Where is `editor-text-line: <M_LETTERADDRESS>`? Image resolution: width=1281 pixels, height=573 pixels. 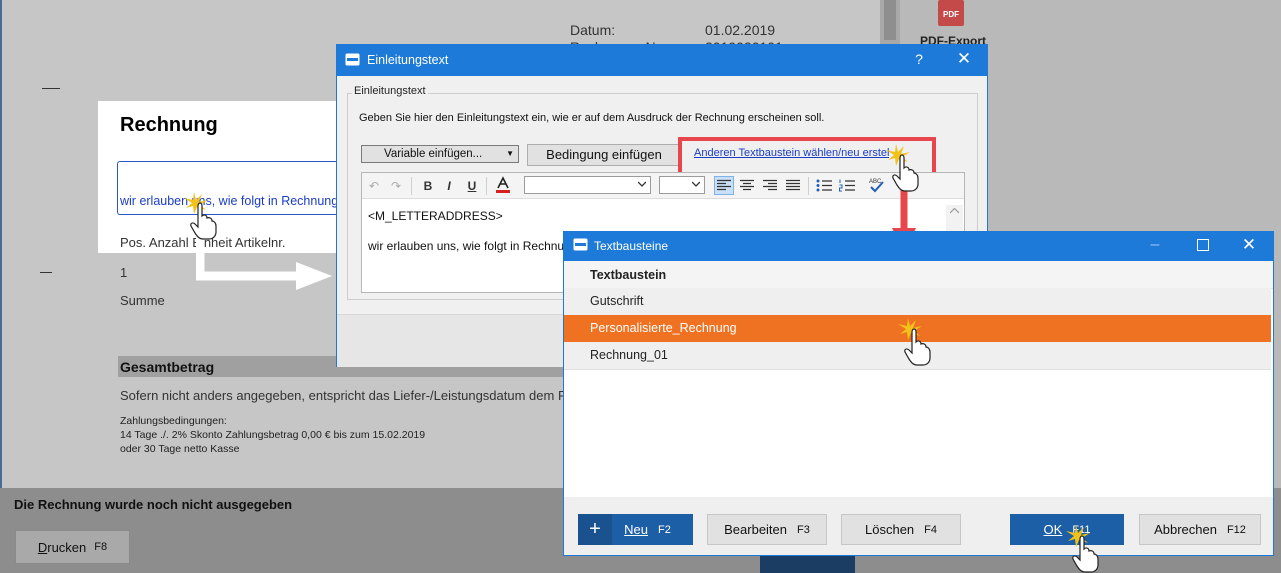
editor-text-line: <M_LETTERADDRESS> is located at coordinates (435, 216).